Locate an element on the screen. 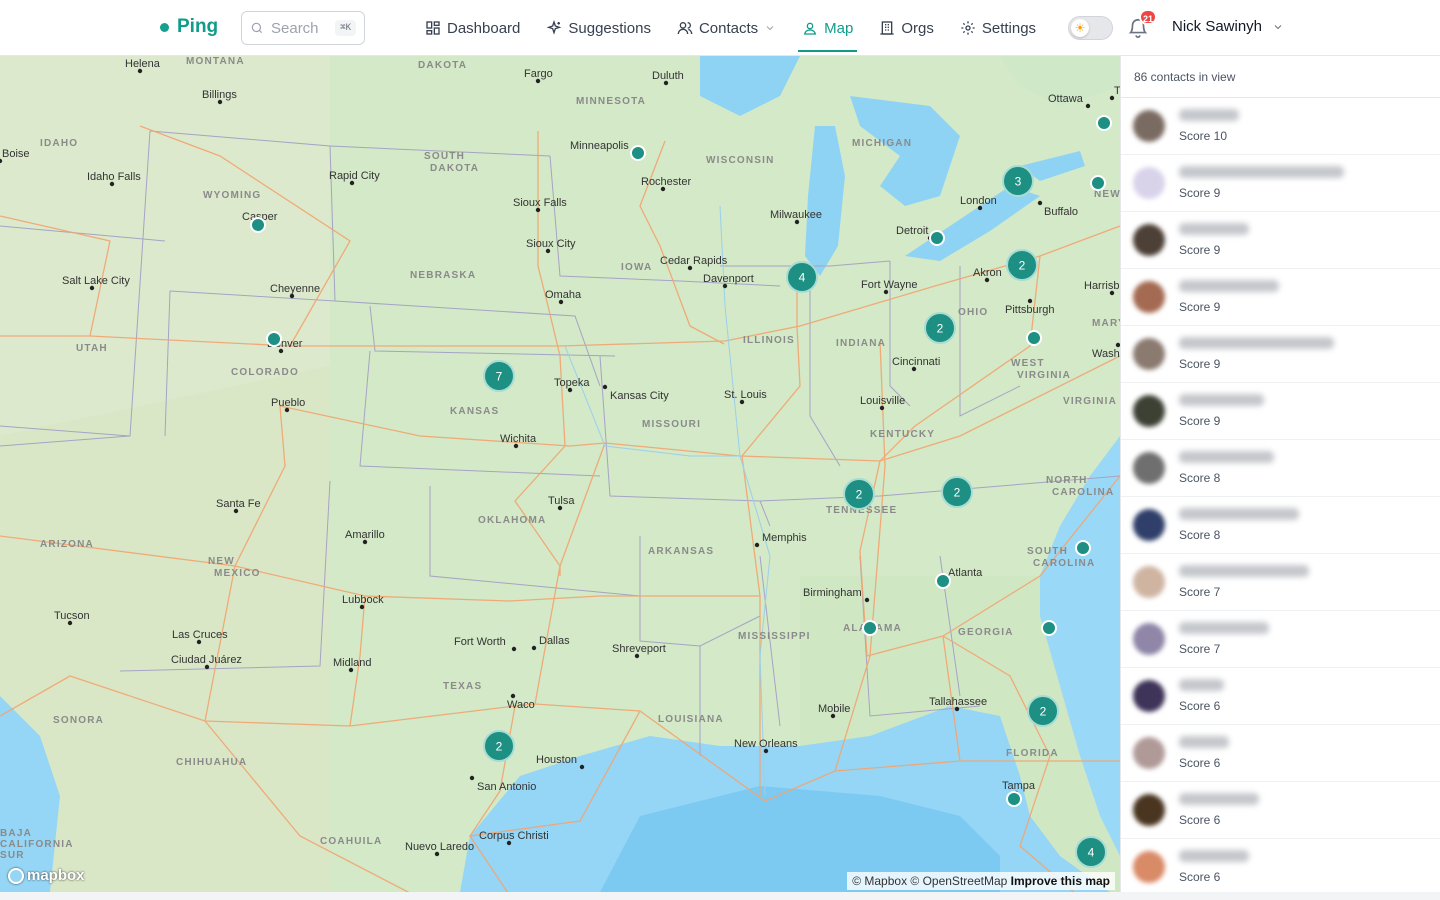 The height and width of the screenshot is (900, 1440). cluster-marker: 7 is located at coordinates (499, 376).